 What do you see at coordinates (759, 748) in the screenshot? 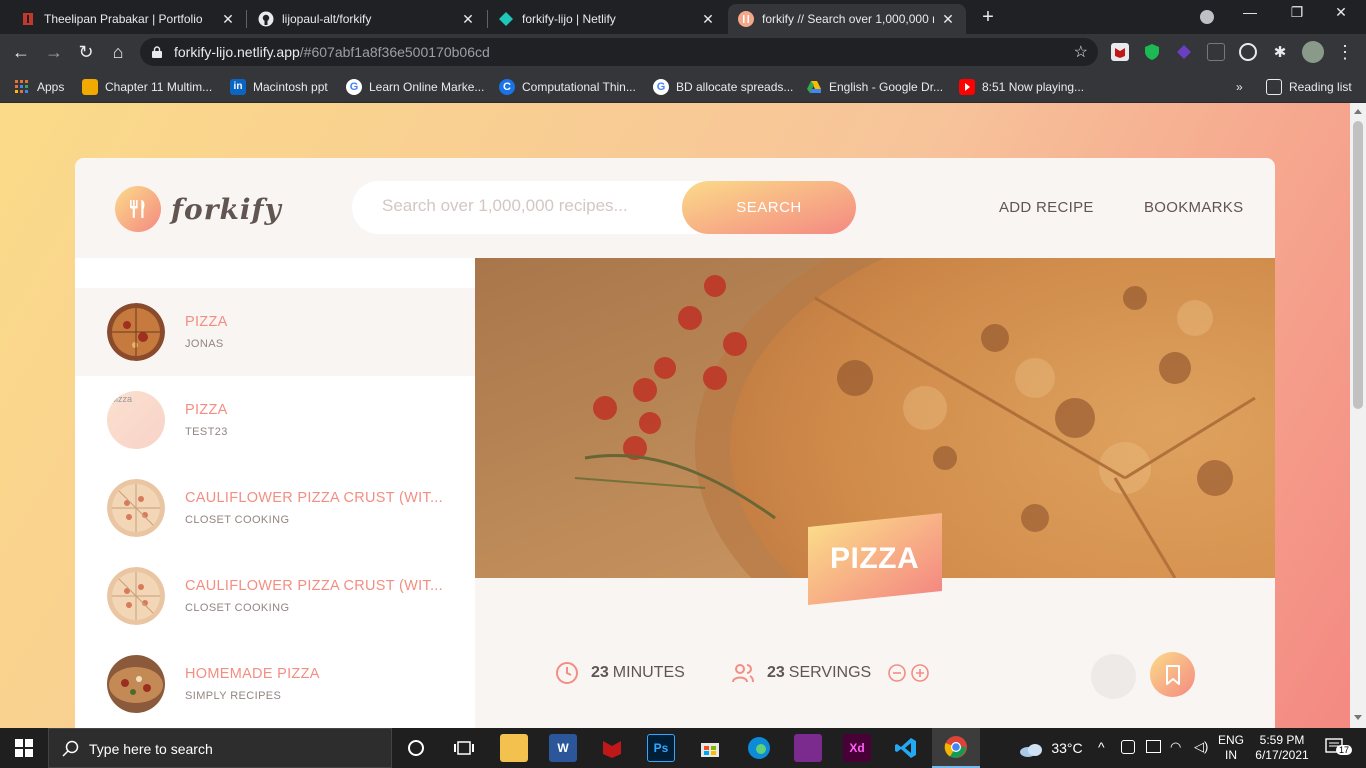
I see `edge-icon` at bounding box center [759, 748].